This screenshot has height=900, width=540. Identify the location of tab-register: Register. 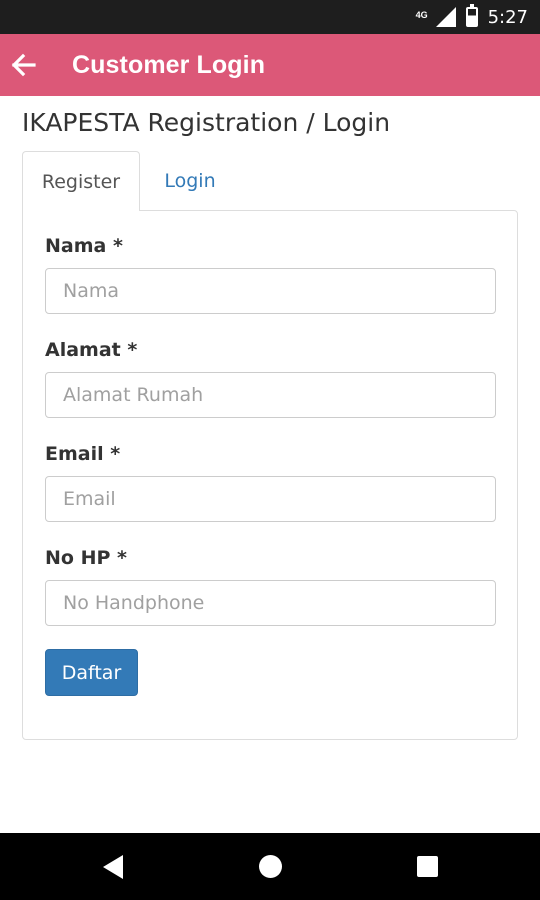
(81, 181).